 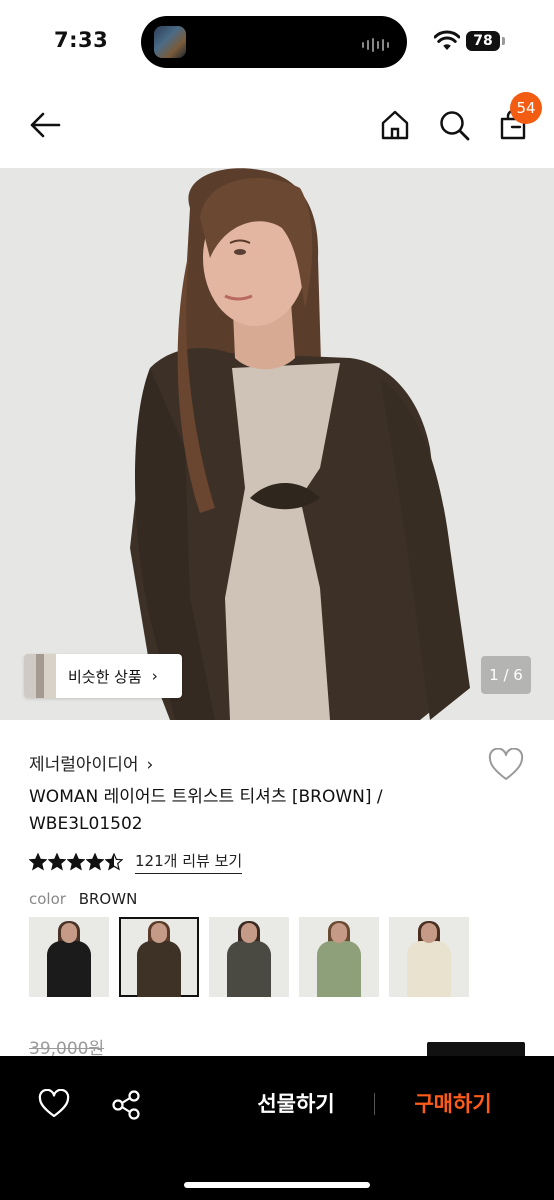 I want to click on similar-products-thumbnail, so click(x=40, y=676).